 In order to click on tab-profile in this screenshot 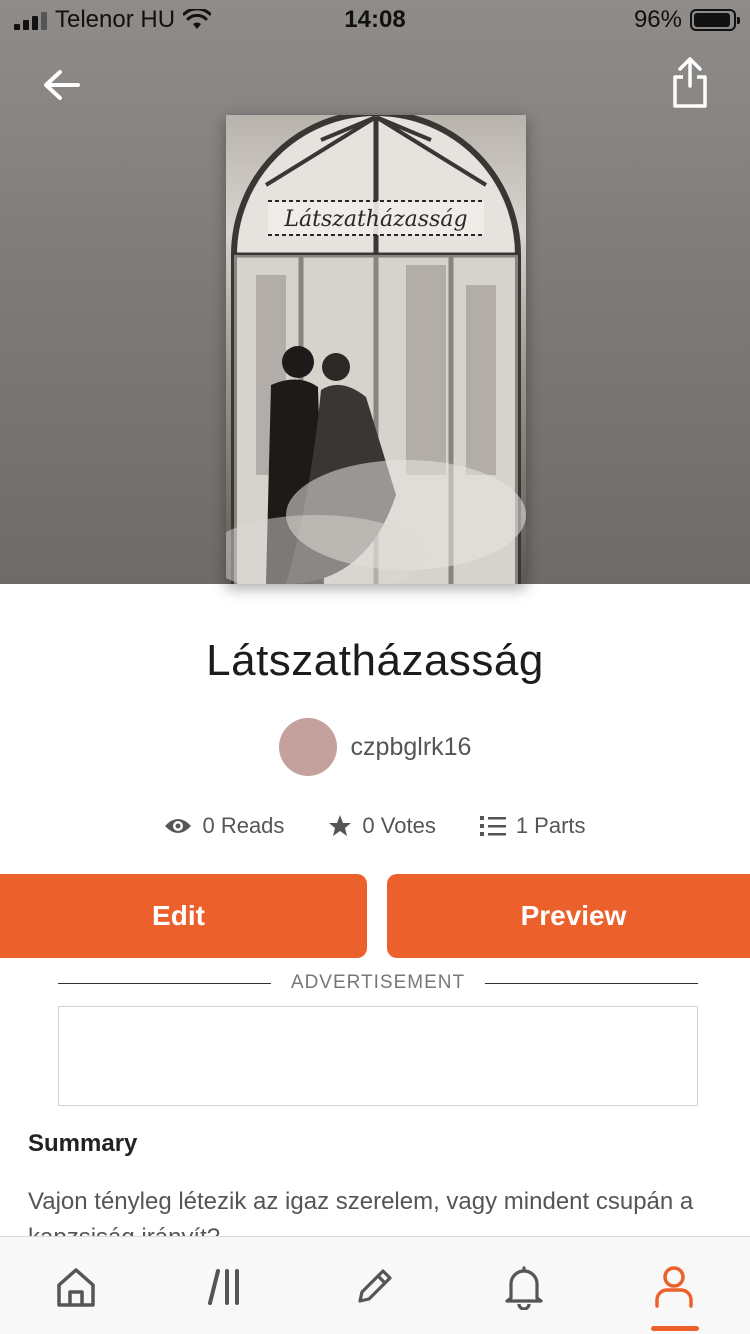, I will do `click(674, 1287)`.